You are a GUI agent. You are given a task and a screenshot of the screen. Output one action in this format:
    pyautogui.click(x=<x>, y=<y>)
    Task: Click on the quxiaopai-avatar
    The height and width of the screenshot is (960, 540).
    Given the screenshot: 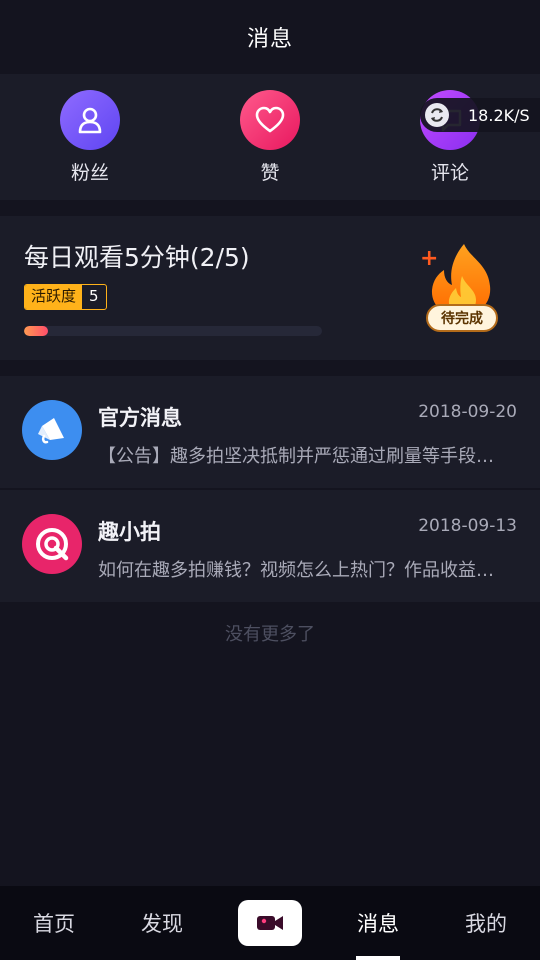 What is the action you would take?
    pyautogui.click(x=52, y=544)
    